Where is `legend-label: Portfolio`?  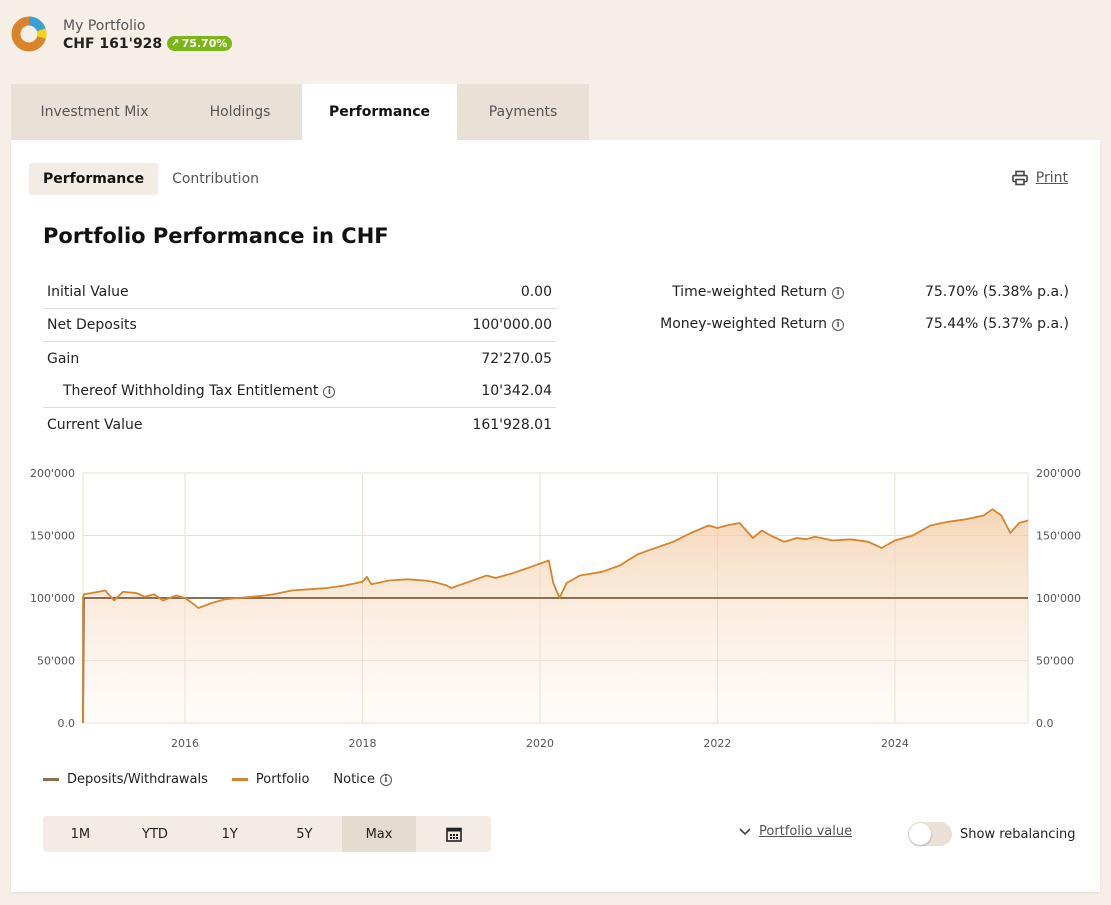 legend-label: Portfolio is located at coordinates (282, 779).